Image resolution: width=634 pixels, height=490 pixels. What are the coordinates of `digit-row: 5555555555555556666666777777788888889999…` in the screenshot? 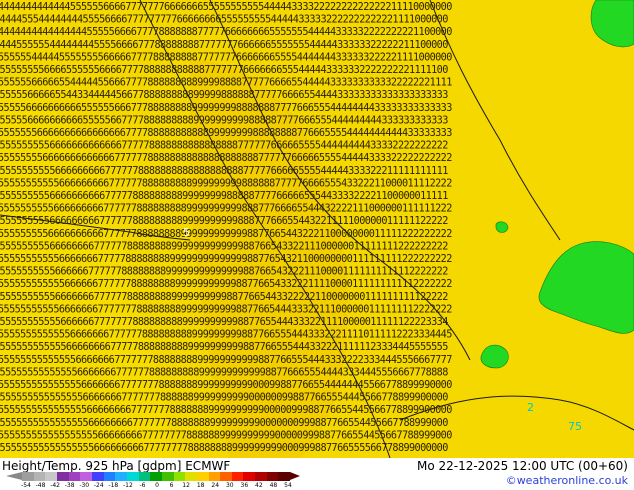 It's located at (226, 385).